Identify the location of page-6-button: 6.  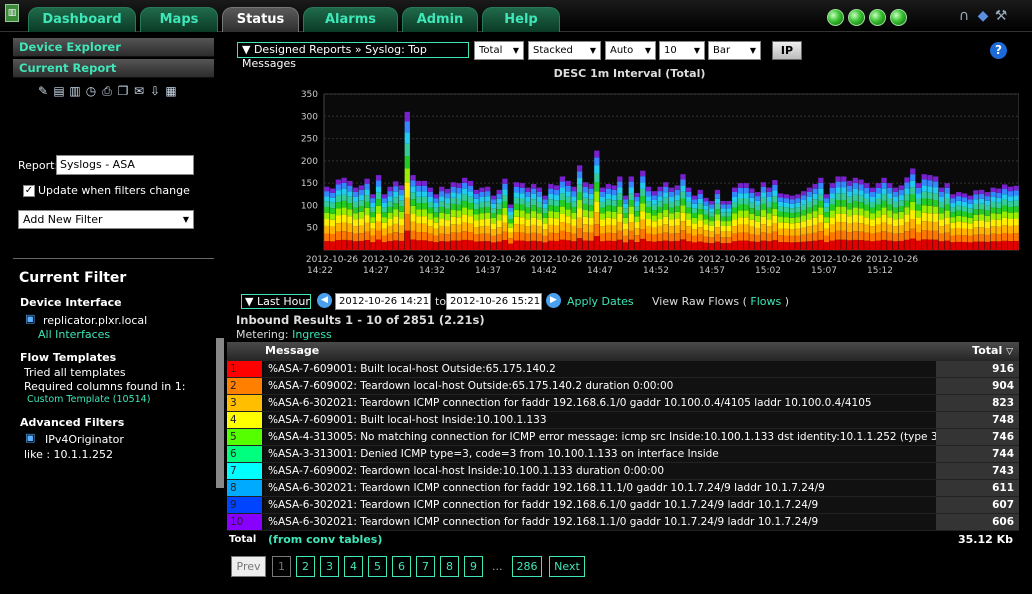
(401, 566).